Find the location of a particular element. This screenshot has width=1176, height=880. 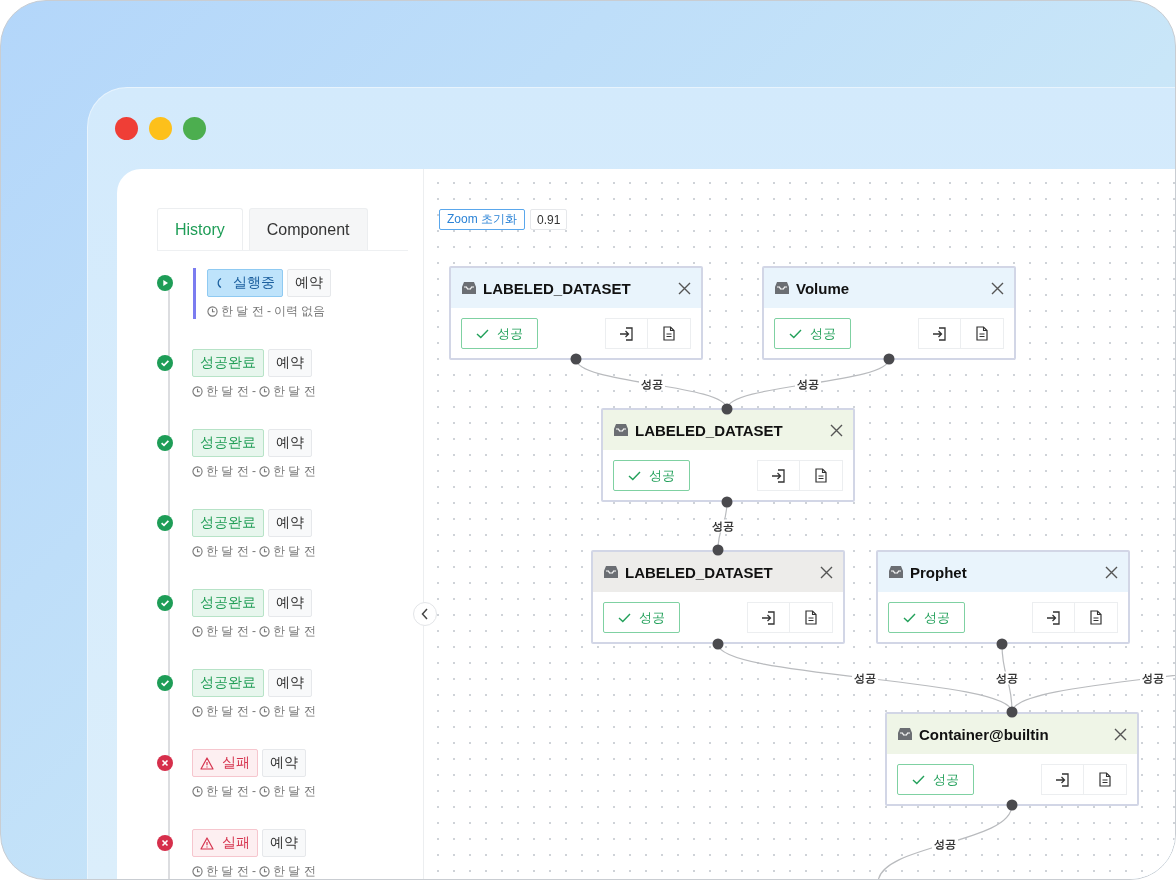

pipeline-node: Container@builtin 성공 is located at coordinates (1012, 759).